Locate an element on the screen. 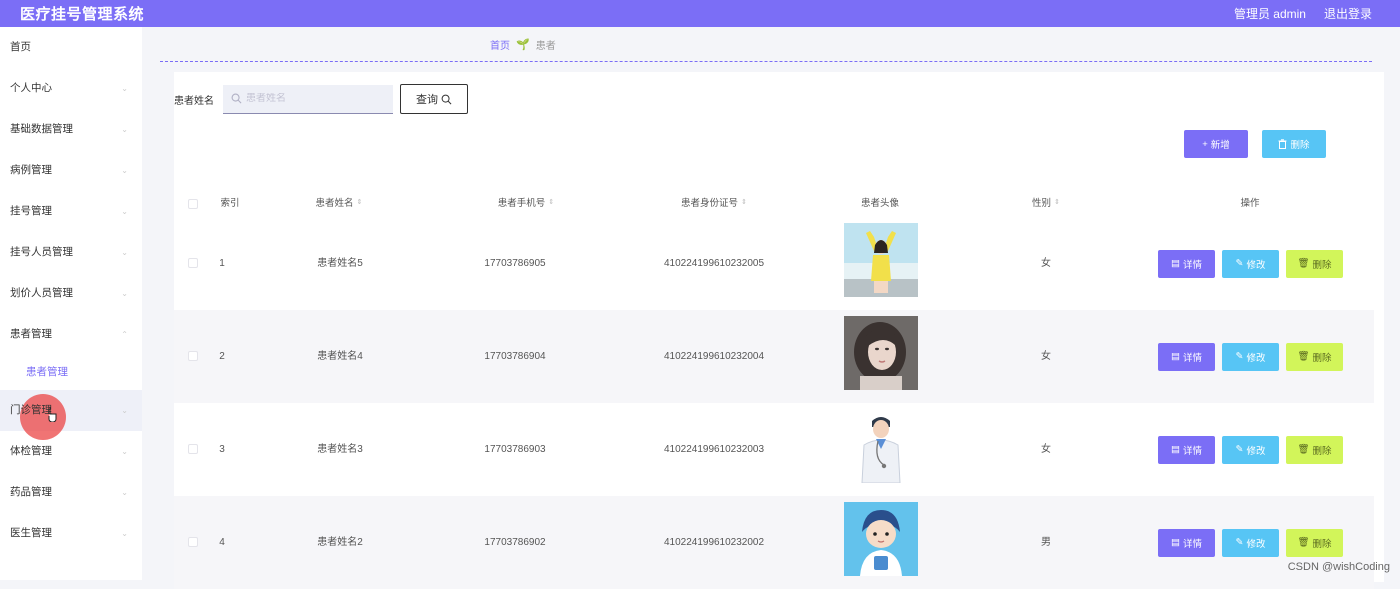 Image resolution: width=1400 pixels, height=589 pixels. top-right-menu: 管理员 admin 退出登录 is located at coordinates (1303, 13).